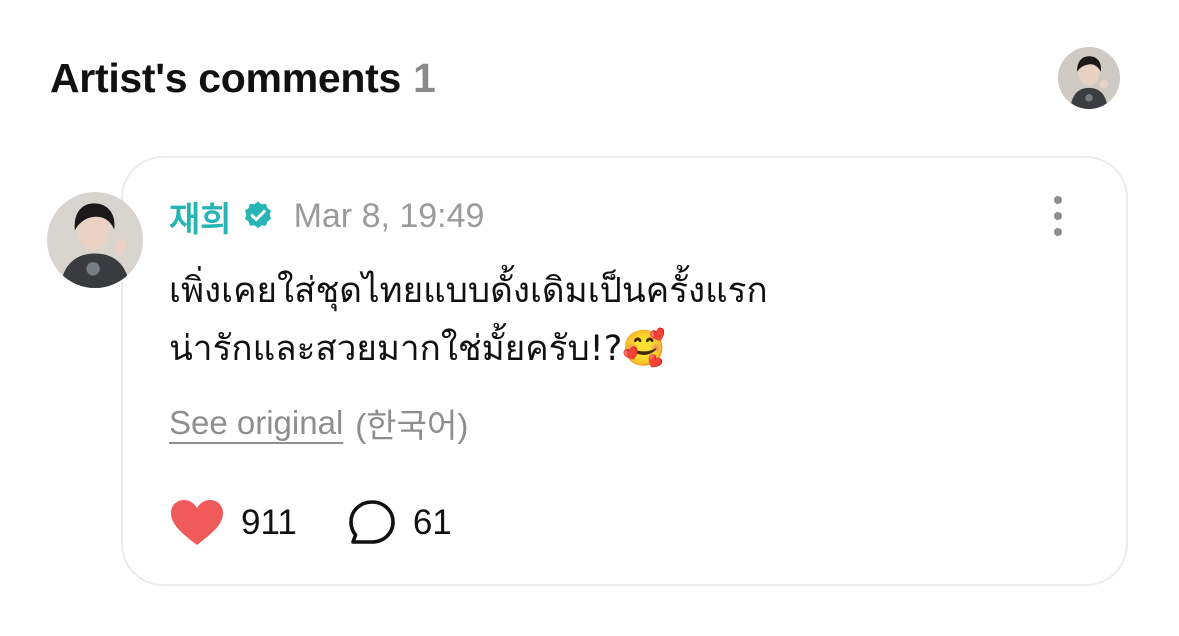  I want to click on section-title: Artist's comments, so click(225, 77).